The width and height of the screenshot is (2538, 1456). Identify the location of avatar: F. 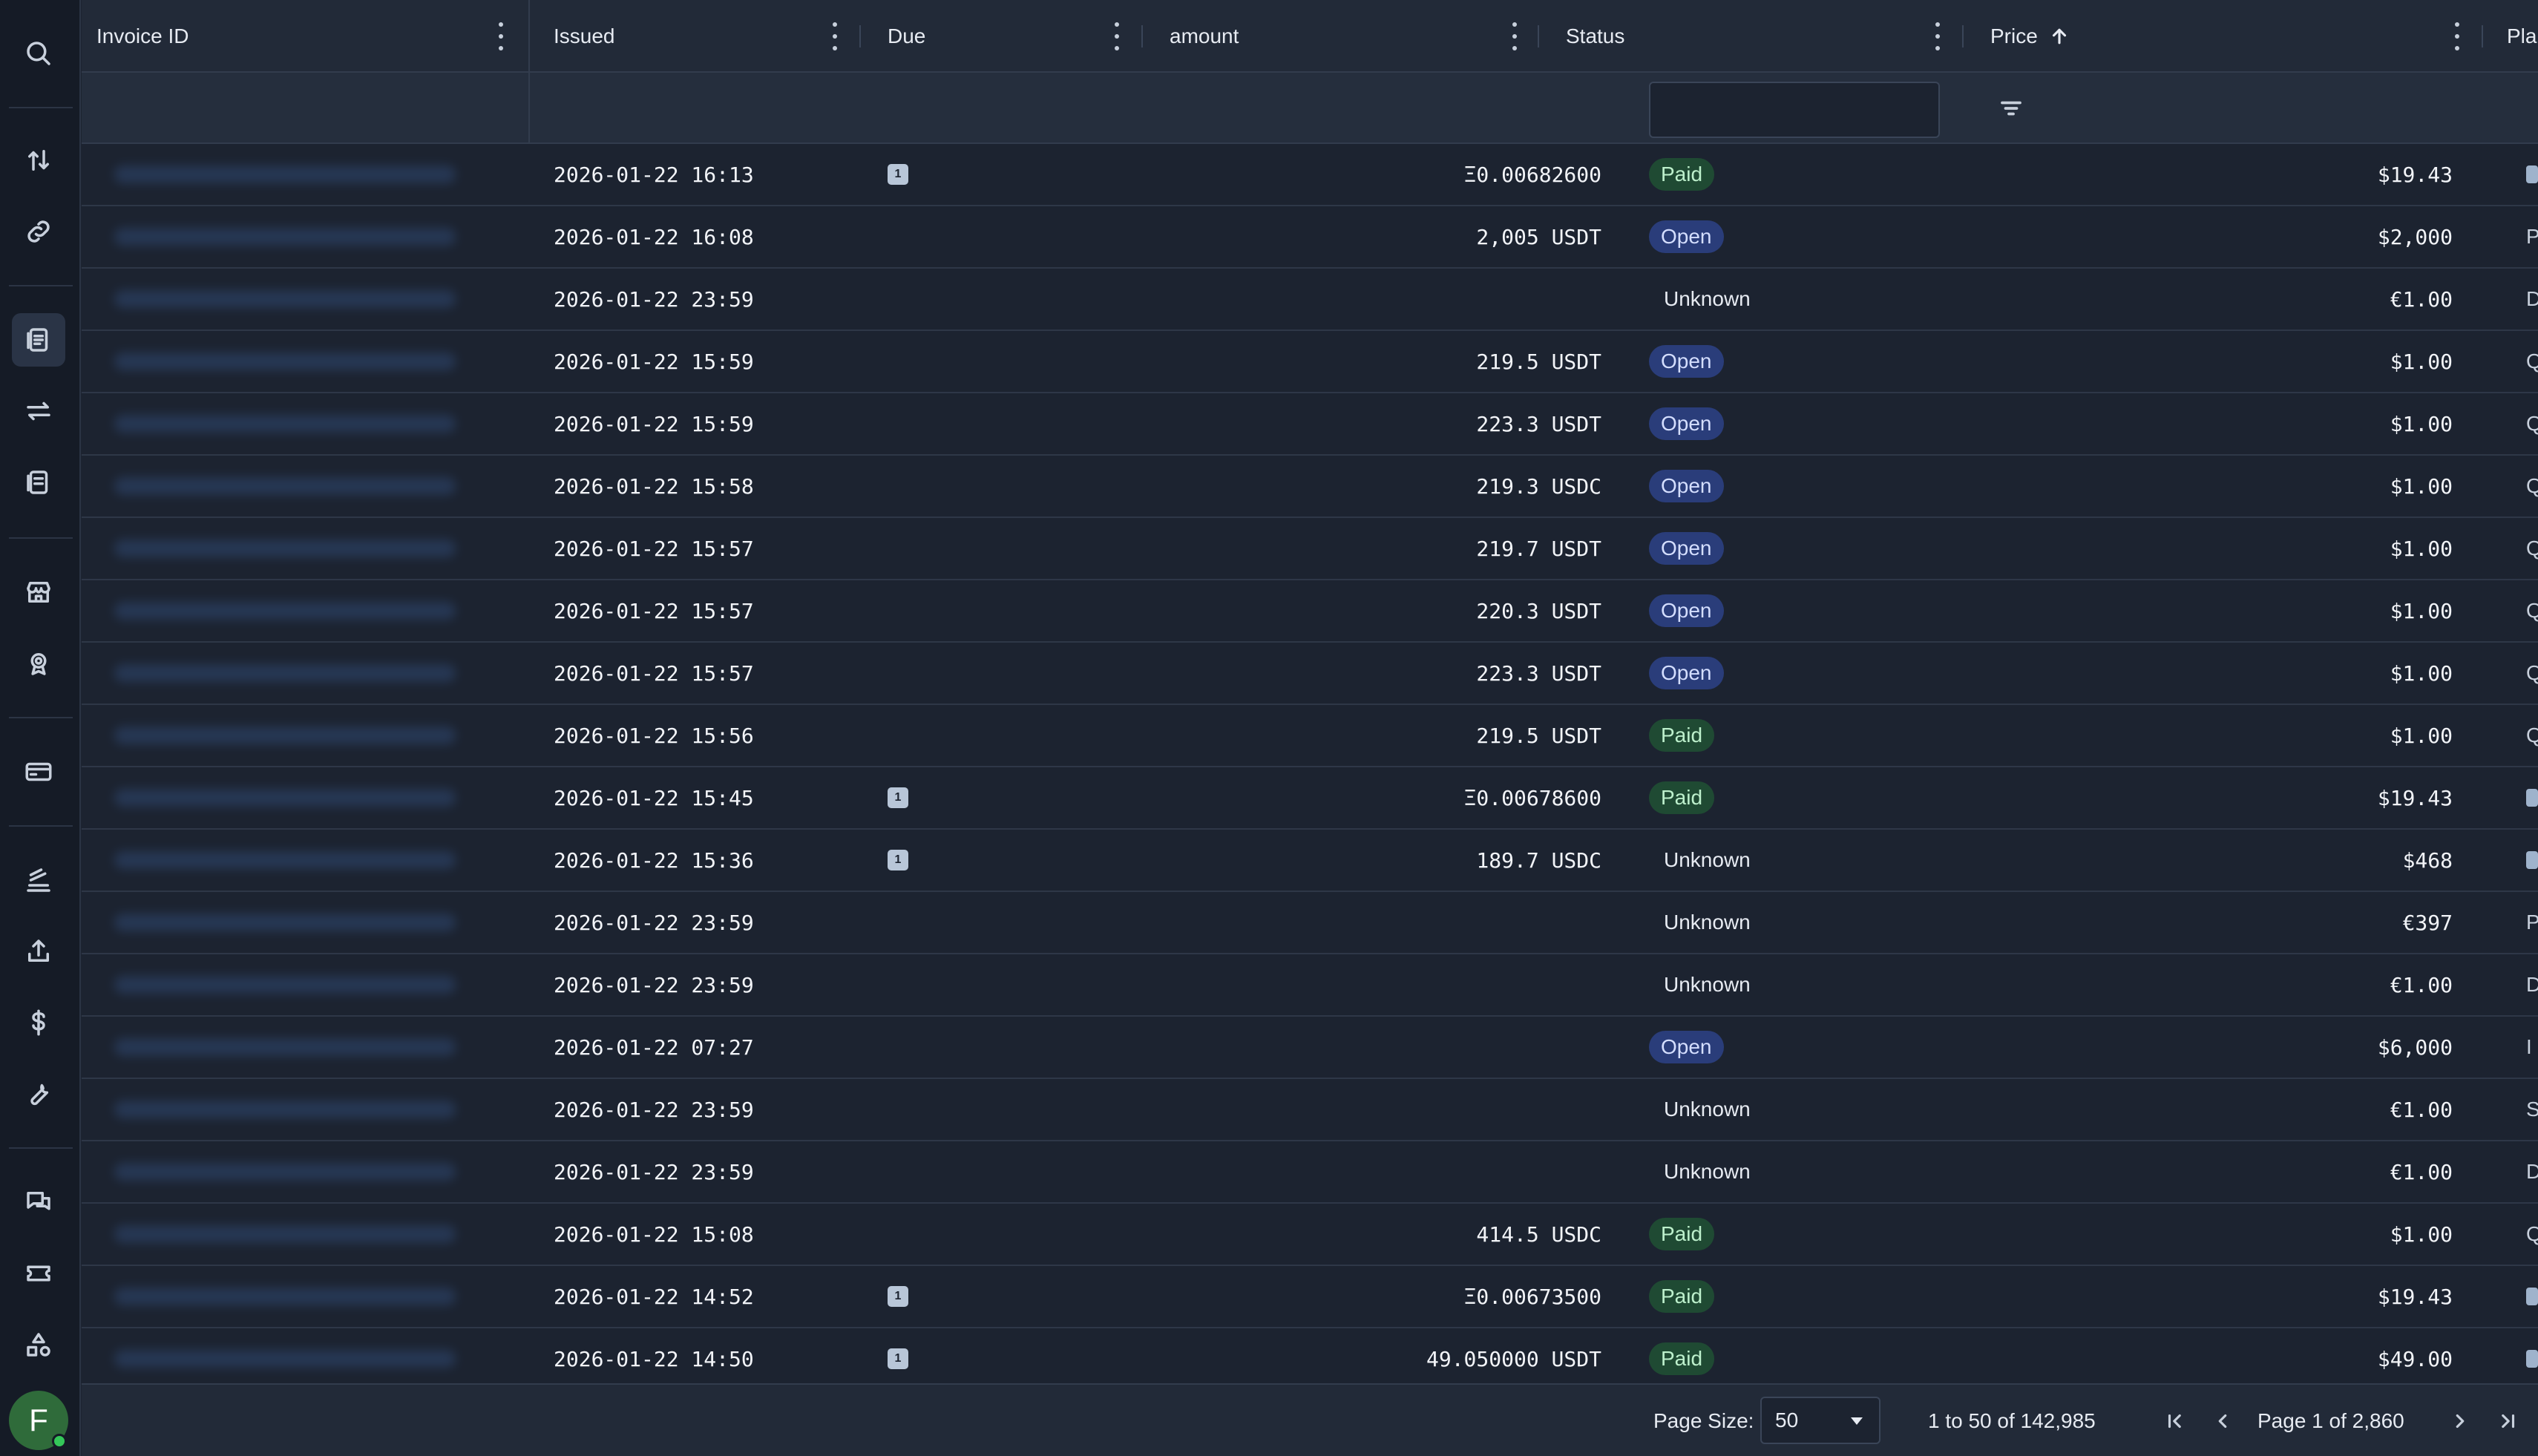
(38, 1421).